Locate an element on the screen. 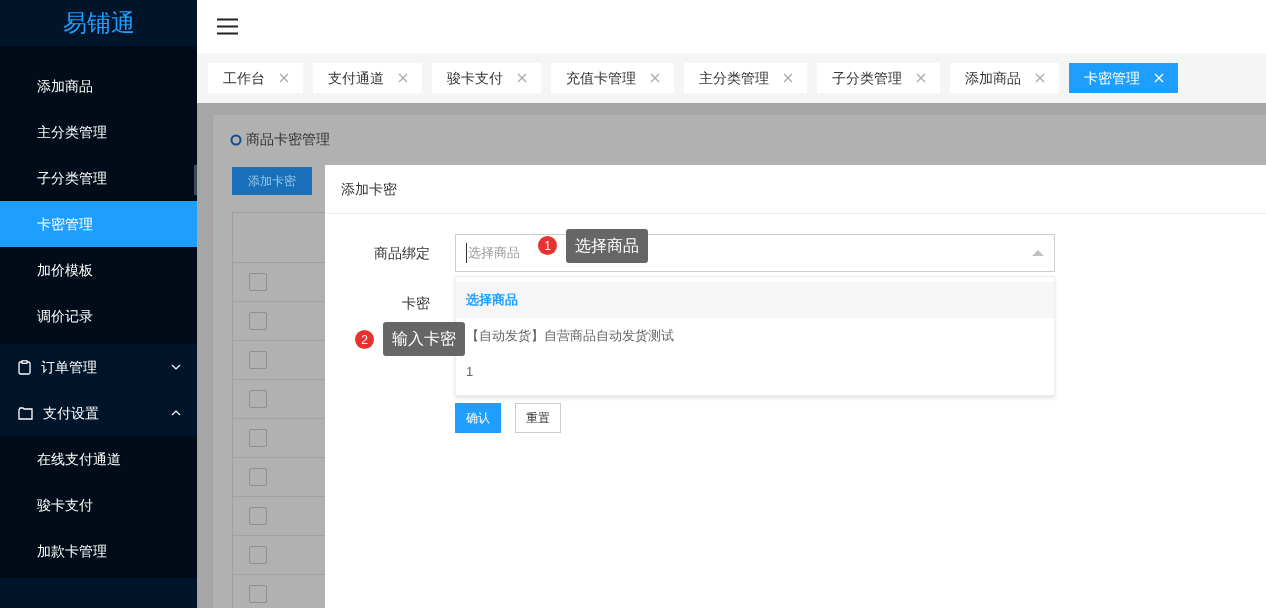 The height and width of the screenshot is (608, 1266). logo: 易铺通 is located at coordinates (98, 23).